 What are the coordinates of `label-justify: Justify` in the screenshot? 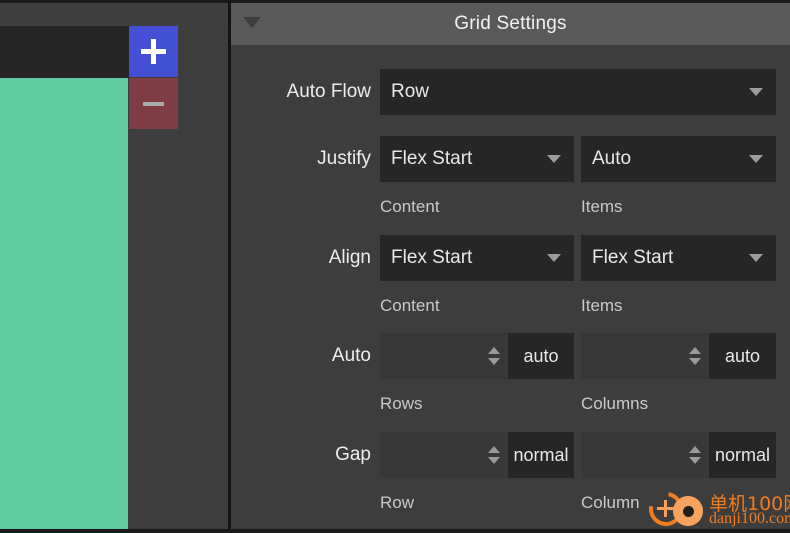 It's located at (344, 158).